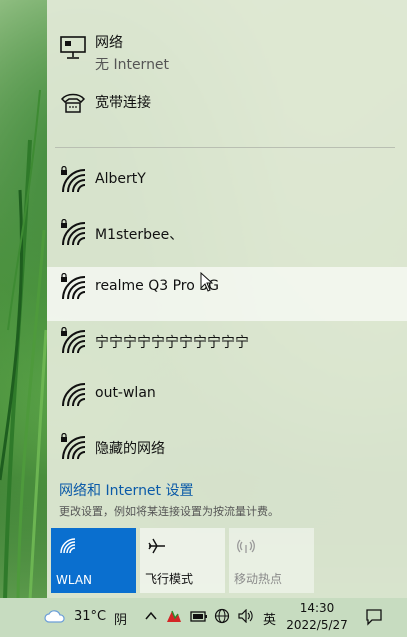  I want to click on broadband-label: 宽带连接, so click(123, 103).